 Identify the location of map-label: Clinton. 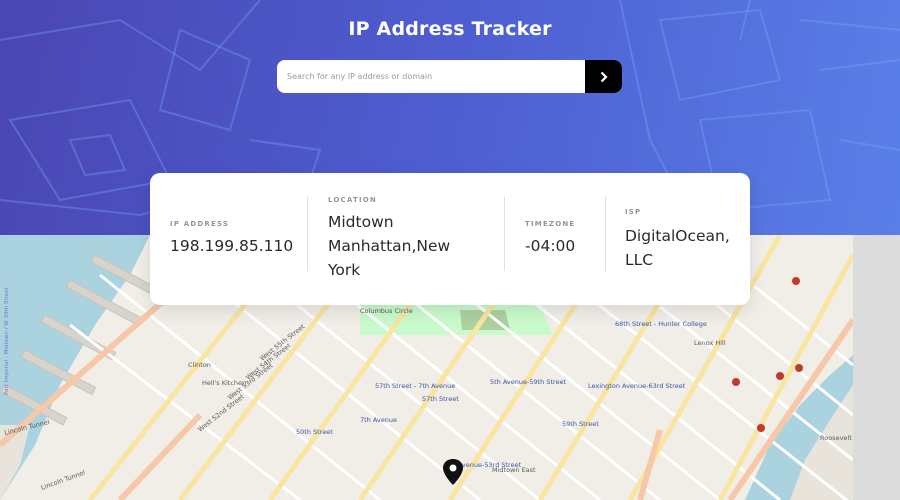
(199, 365).